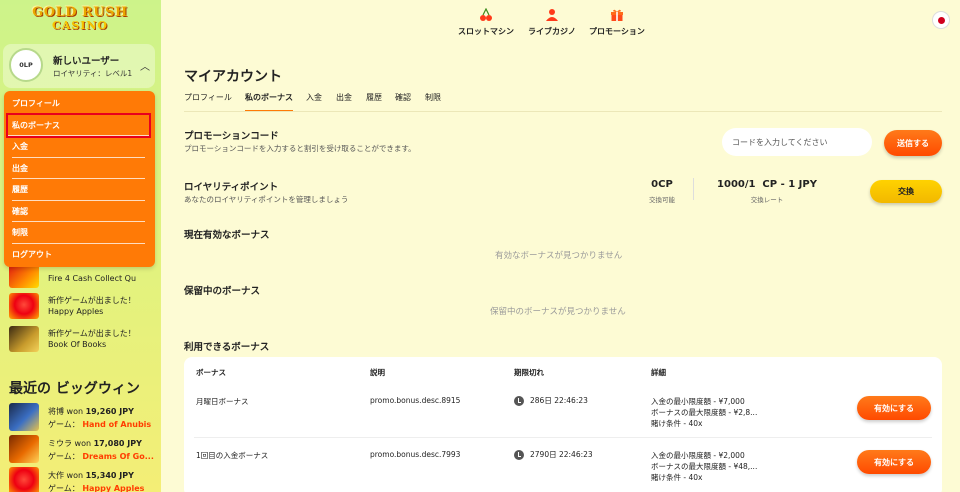 Image resolution: width=960 pixels, height=492 pixels. What do you see at coordinates (374, 102) in the screenshot?
I see `tab-history: 履歴` at bounding box center [374, 102].